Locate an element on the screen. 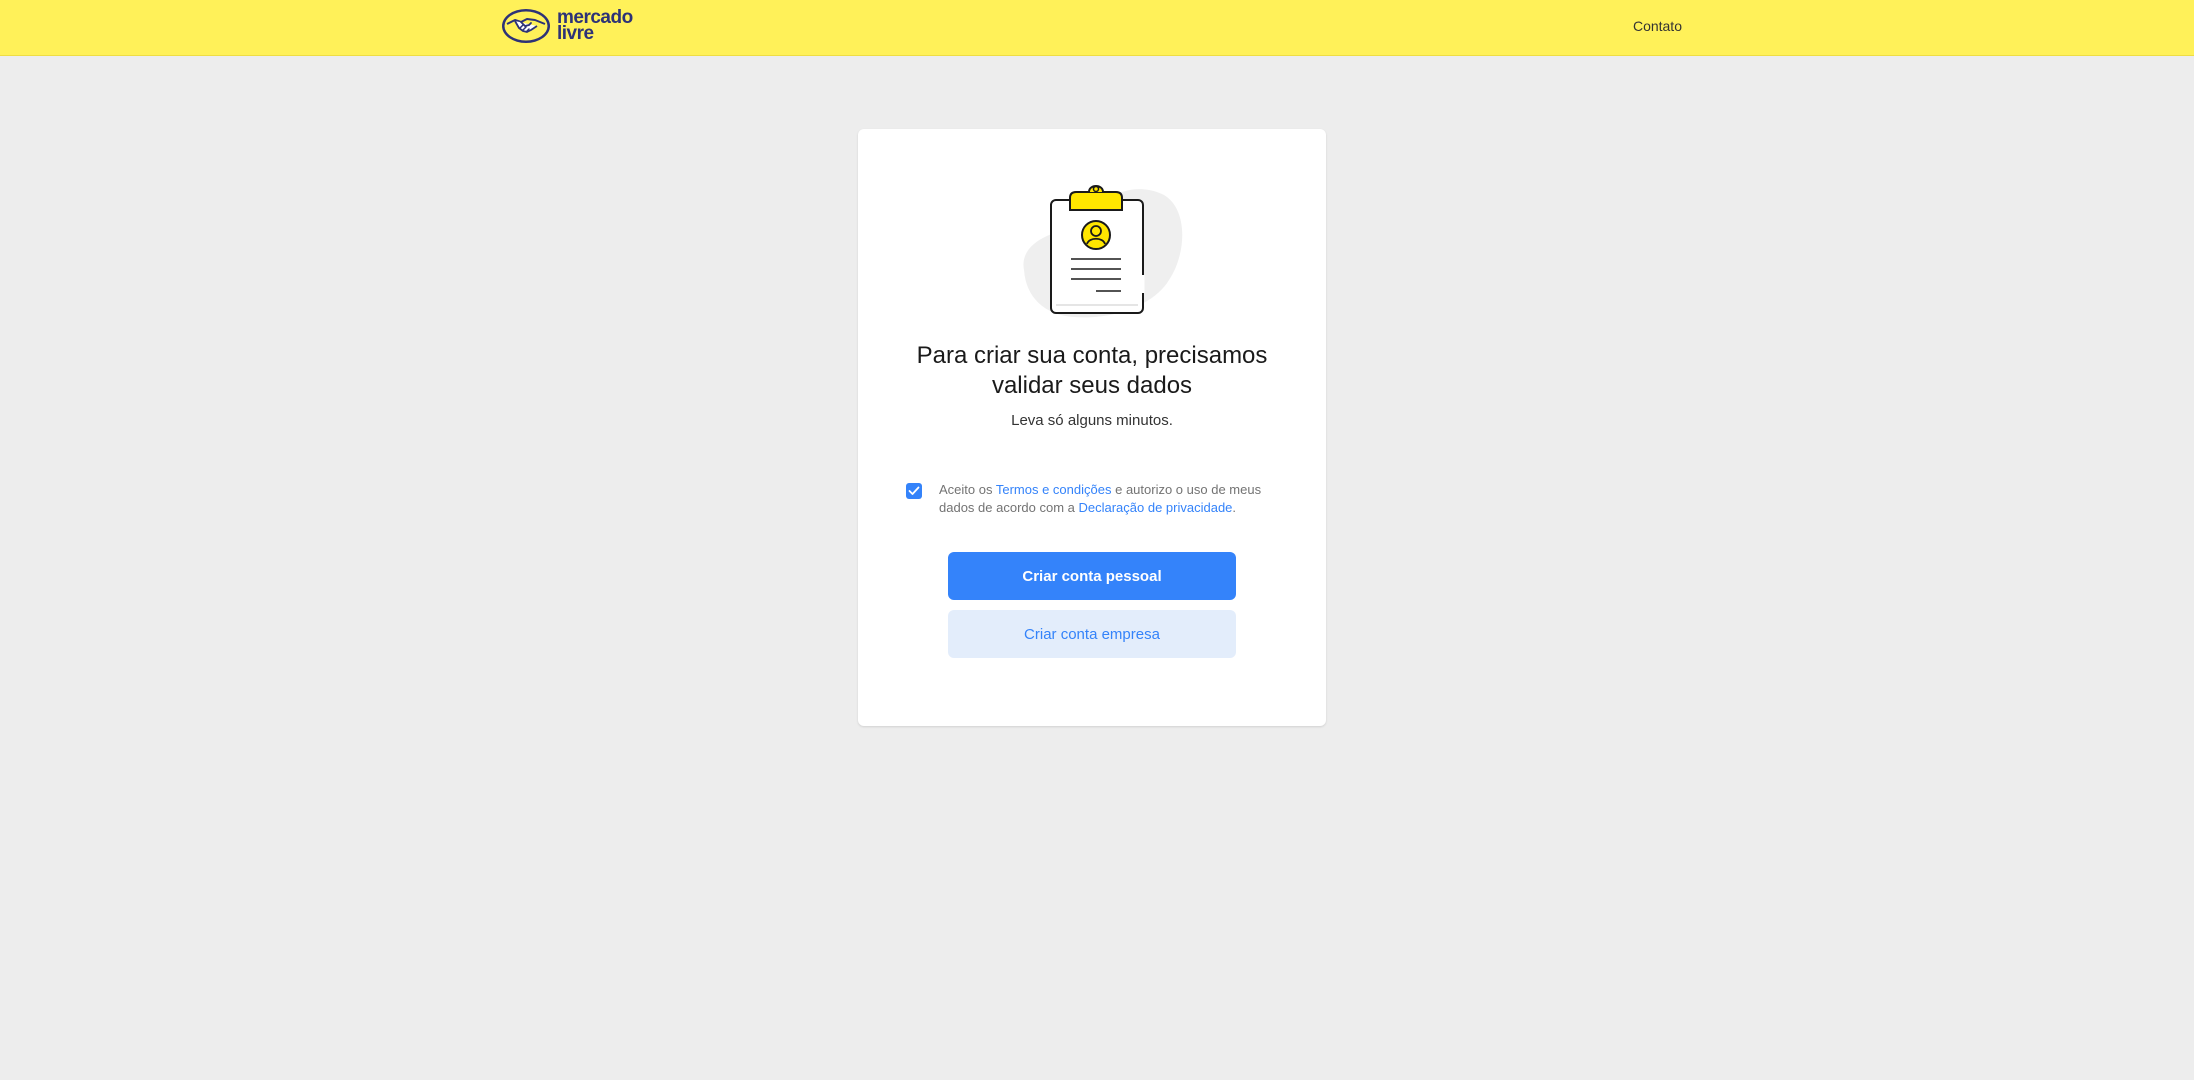 The width and height of the screenshot is (2194, 1080). terms-conditions-link: Termos e condições is located at coordinates (1054, 489).